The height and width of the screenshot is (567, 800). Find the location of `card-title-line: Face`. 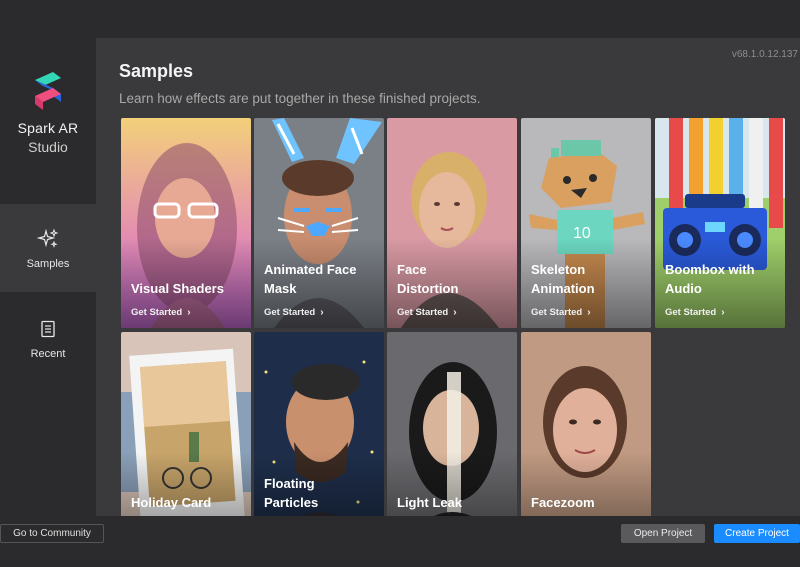

card-title-line: Face is located at coordinates (412, 269).